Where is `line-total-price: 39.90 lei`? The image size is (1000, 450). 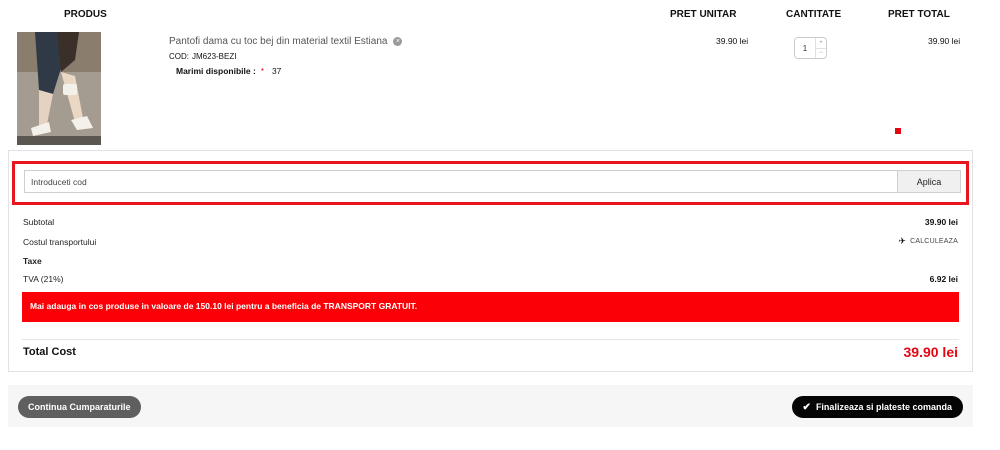 line-total-price: 39.90 lei is located at coordinates (944, 41).